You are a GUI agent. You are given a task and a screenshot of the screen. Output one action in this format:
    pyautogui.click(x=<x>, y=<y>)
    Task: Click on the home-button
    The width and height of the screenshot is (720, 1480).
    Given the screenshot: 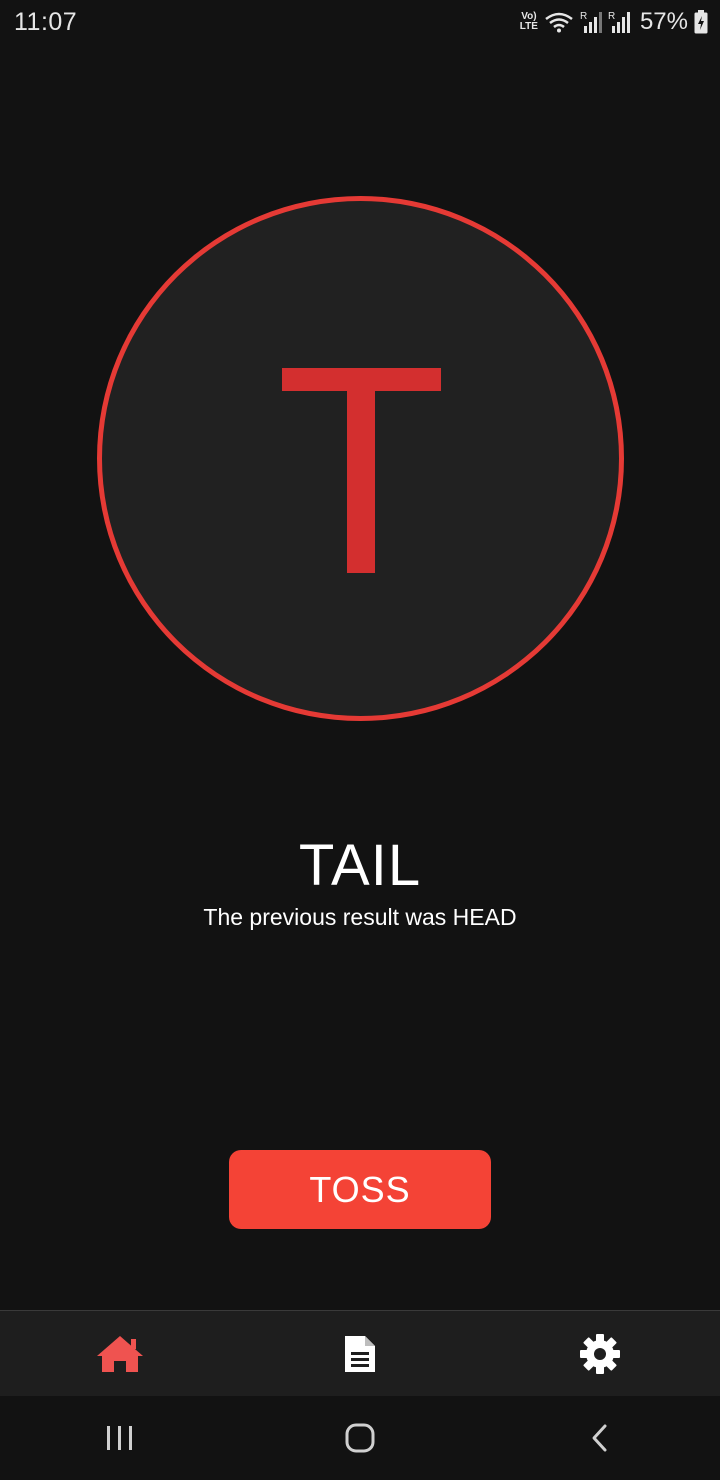 What is the action you would take?
    pyautogui.click(x=360, y=1438)
    